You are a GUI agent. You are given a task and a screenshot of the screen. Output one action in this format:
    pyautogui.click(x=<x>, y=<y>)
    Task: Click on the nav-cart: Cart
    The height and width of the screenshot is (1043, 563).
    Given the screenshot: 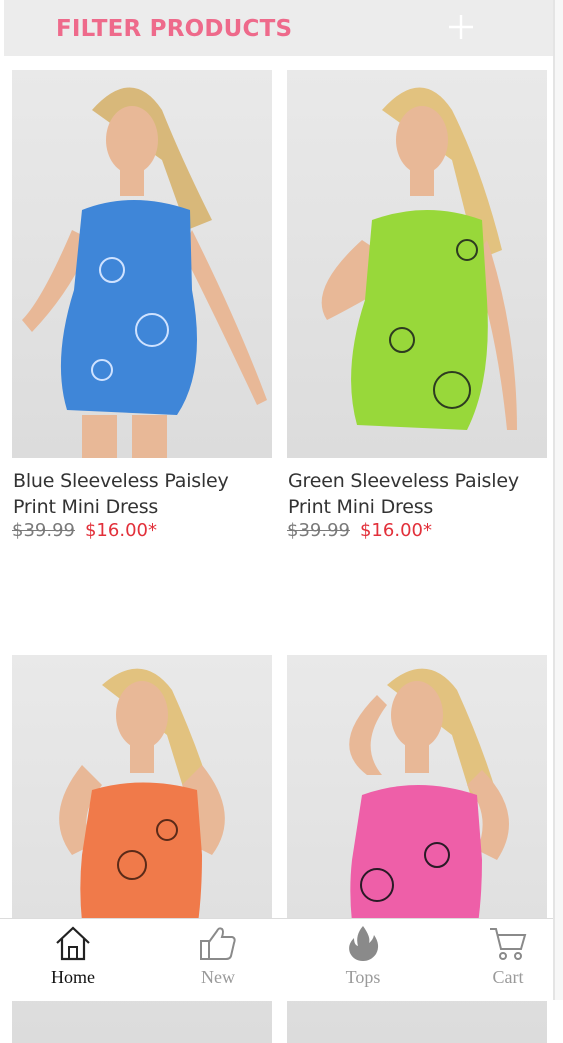 What is the action you would take?
    pyautogui.click(x=508, y=955)
    